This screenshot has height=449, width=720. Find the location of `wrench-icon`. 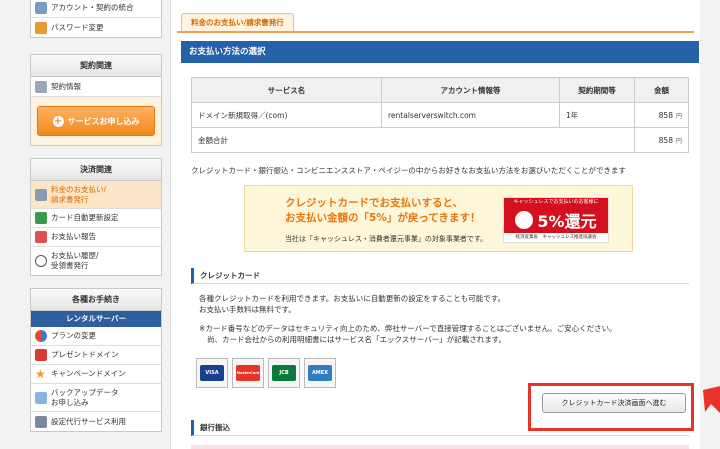

wrench-icon is located at coordinates (41, 421).